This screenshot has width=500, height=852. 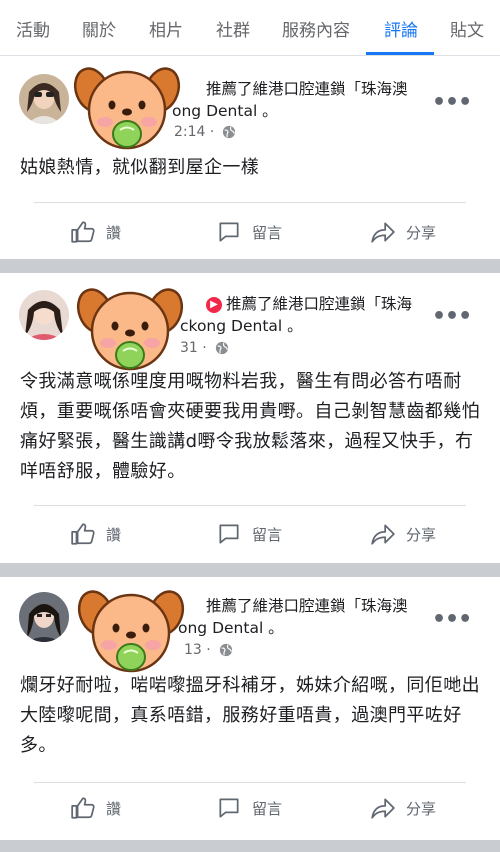 I want to click on recommend-text: 推薦了維港口腔連鎖「珠海, so click(x=319, y=304).